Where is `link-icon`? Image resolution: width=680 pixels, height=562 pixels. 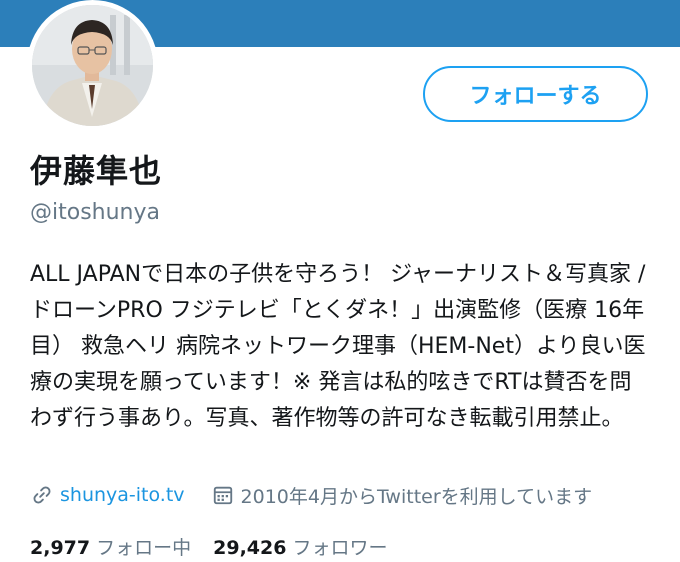 link-icon is located at coordinates (42, 495).